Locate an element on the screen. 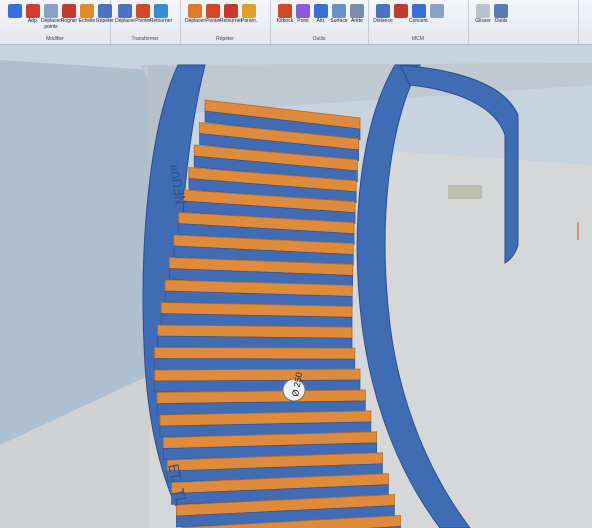 This screenshot has width=592, height=528. ribbon-tool-label: Arête is located at coordinates (357, 21).